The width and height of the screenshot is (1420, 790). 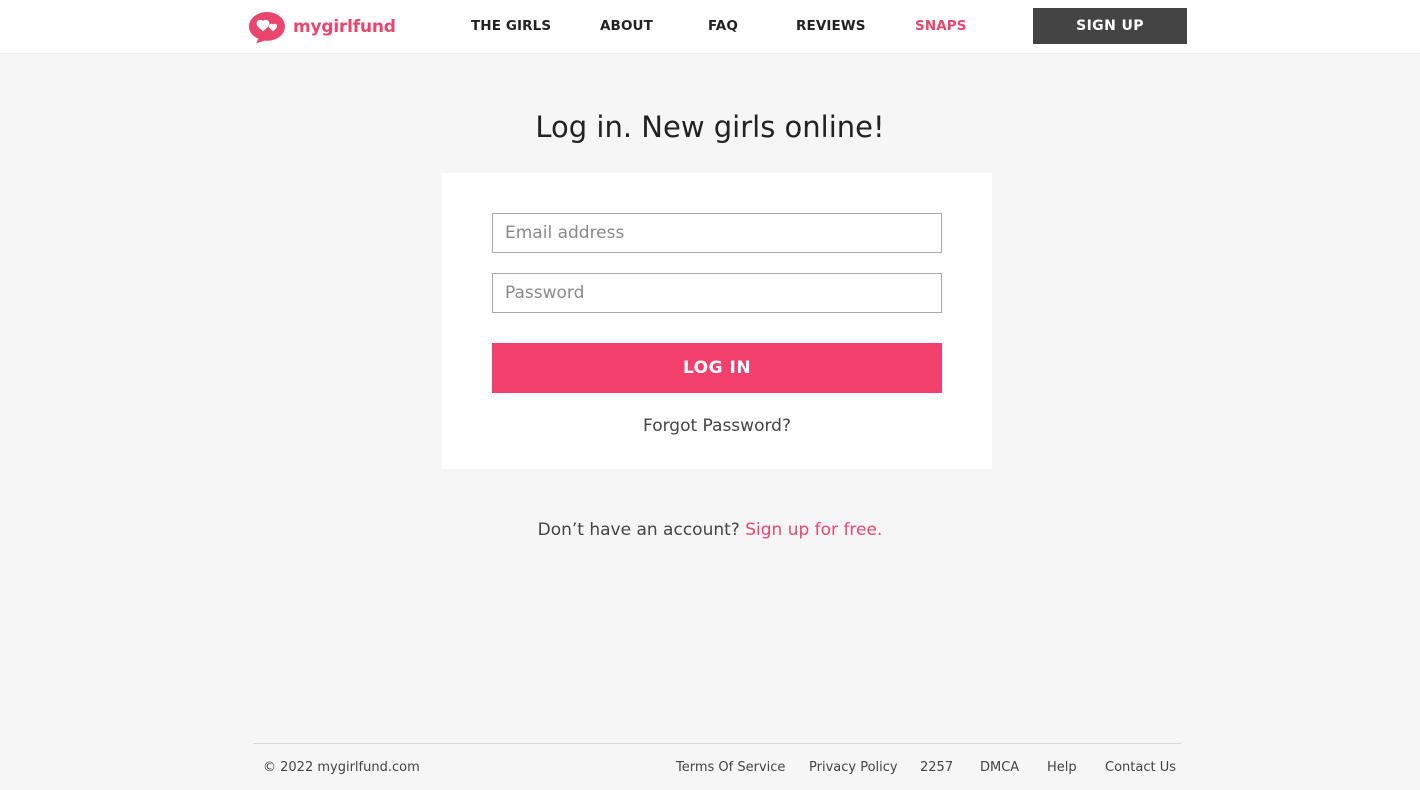 I want to click on login-card: LOG IN Forgot Password?, so click(x=717, y=321).